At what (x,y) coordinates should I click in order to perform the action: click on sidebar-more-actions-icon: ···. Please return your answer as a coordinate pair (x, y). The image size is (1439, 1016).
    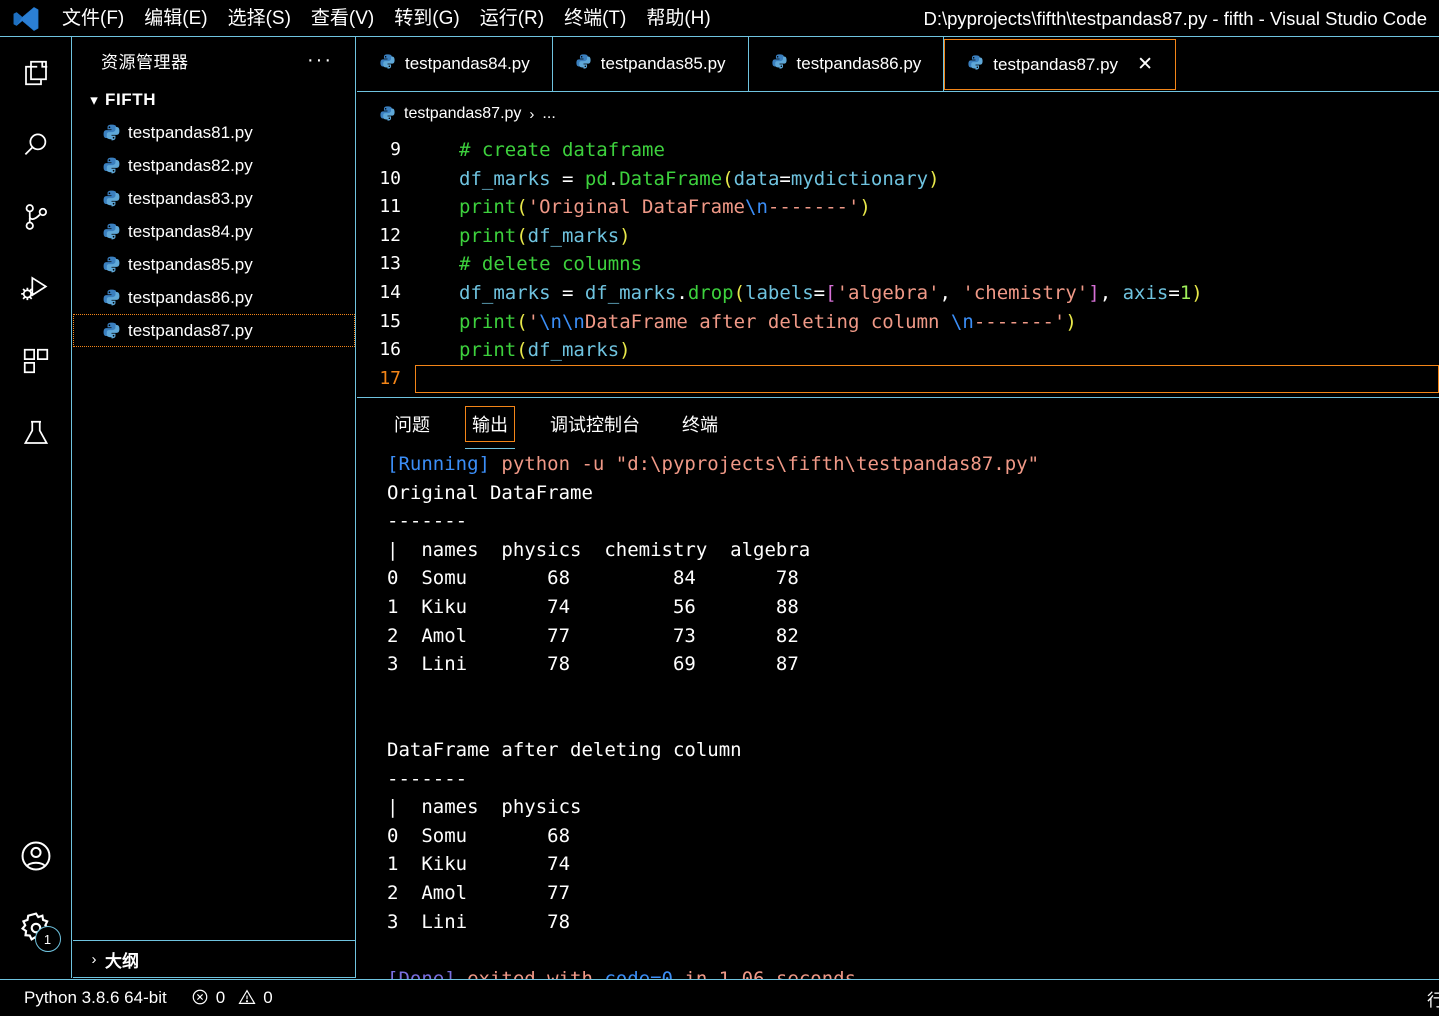
    Looking at the image, I should click on (320, 60).